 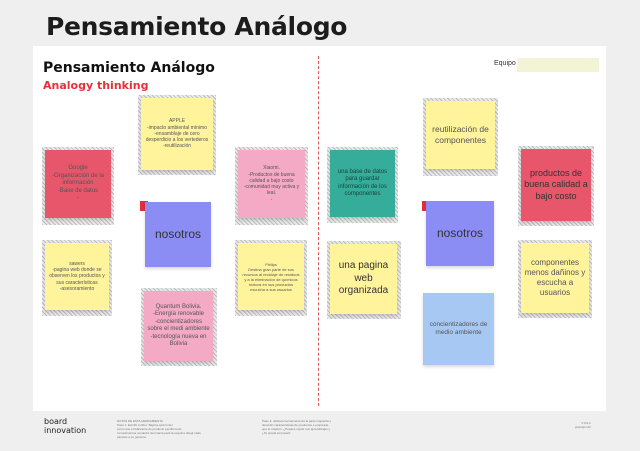 I want to click on sticky-note-webpage: una pagina web organizada, so click(x=363, y=279).